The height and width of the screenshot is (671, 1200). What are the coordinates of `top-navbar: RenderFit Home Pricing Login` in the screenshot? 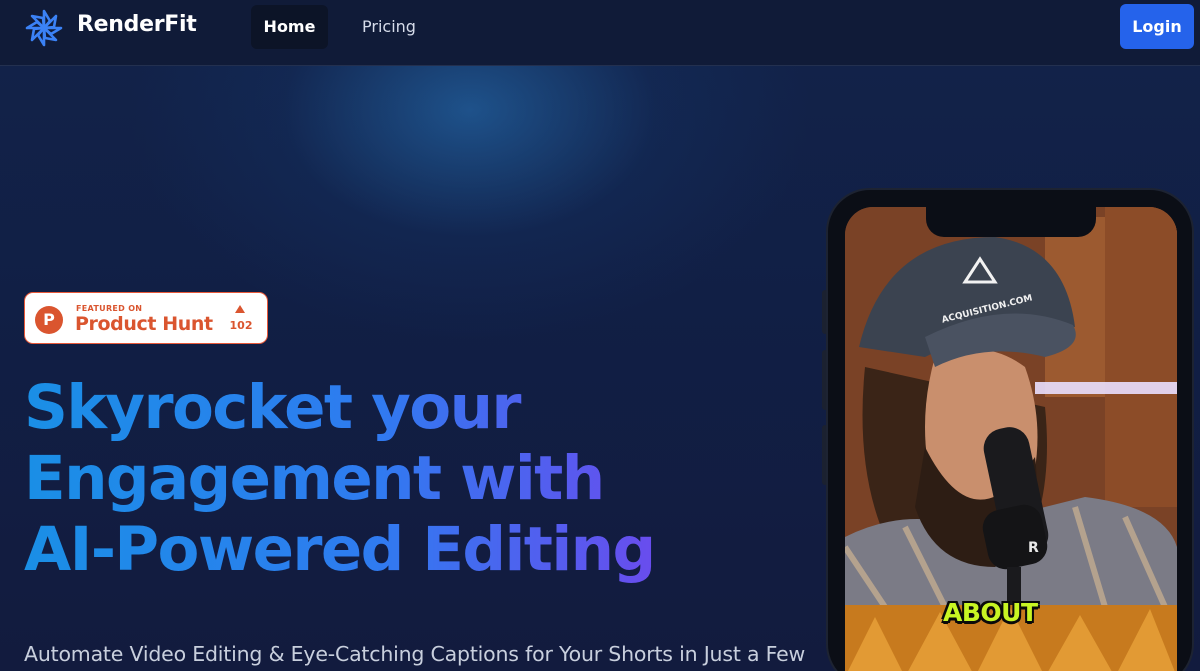 It's located at (600, 33).